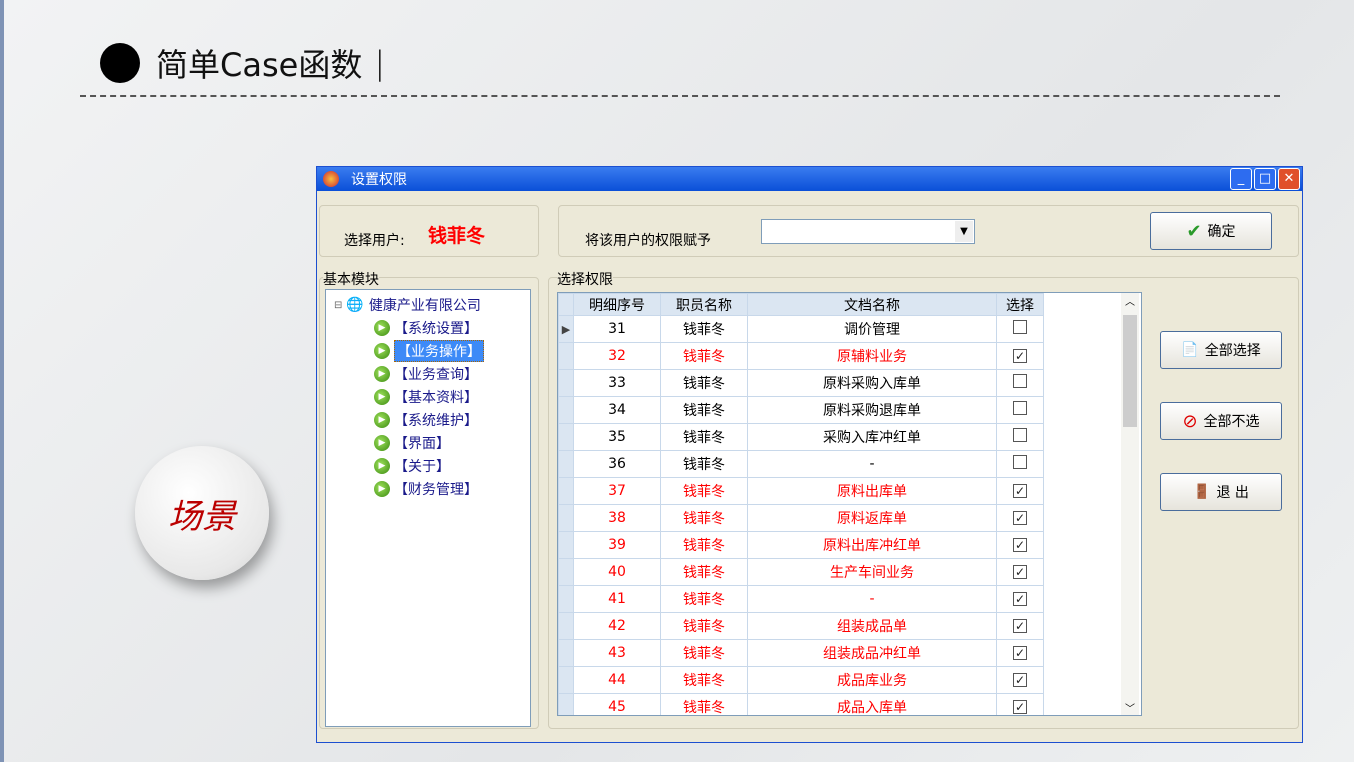 The height and width of the screenshot is (762, 1354). Describe the element at coordinates (868, 231) in the screenshot. I see `assign-user-select: ▼` at that location.